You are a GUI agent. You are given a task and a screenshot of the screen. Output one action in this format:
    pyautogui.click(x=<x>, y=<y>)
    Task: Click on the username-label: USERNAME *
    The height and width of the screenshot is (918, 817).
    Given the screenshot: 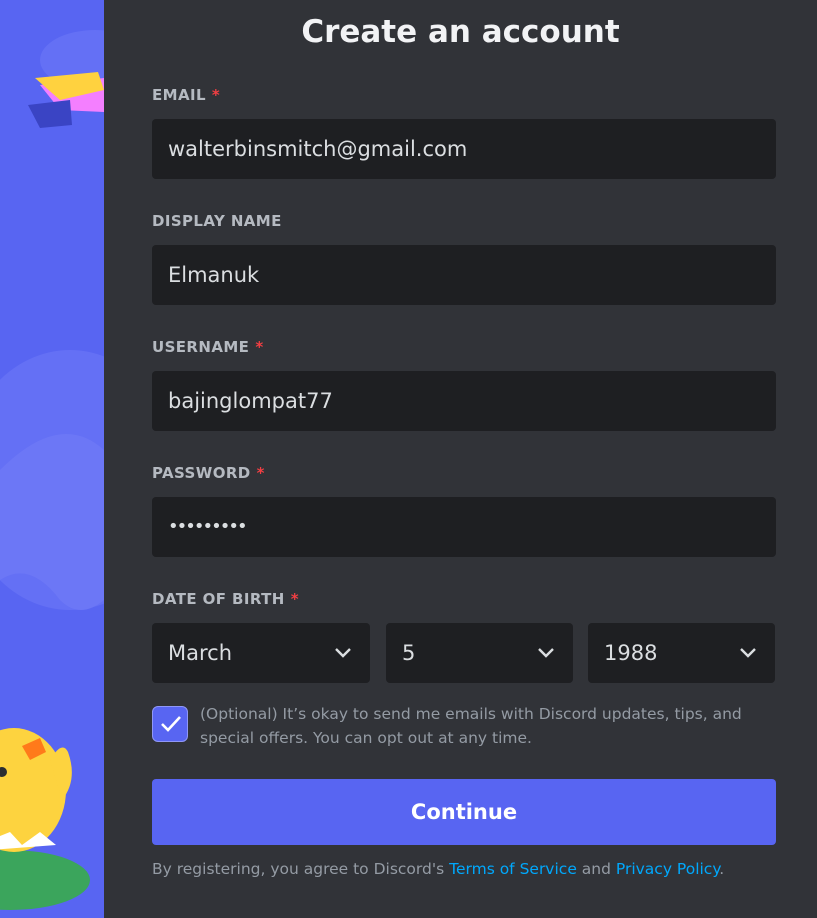 What is the action you would take?
    pyautogui.click(x=208, y=347)
    